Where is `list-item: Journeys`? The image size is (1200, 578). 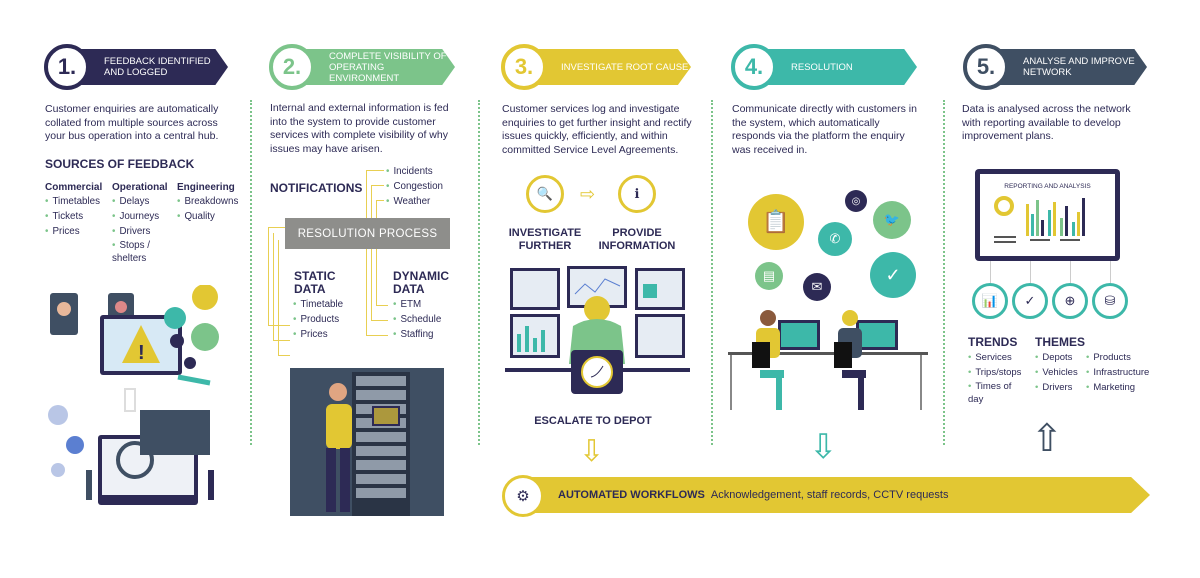
list-item: Journeys is located at coordinates (143, 216).